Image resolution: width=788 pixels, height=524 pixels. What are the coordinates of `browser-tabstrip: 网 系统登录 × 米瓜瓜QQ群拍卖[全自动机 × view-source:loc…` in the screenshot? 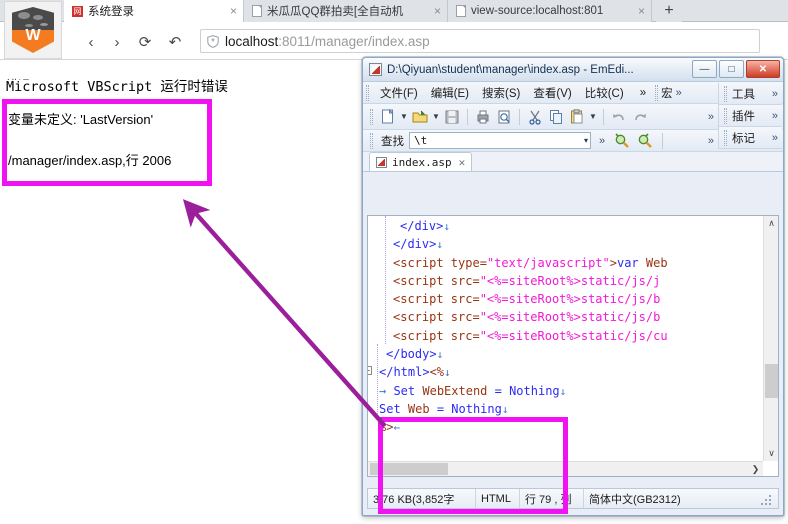 It's located at (394, 11).